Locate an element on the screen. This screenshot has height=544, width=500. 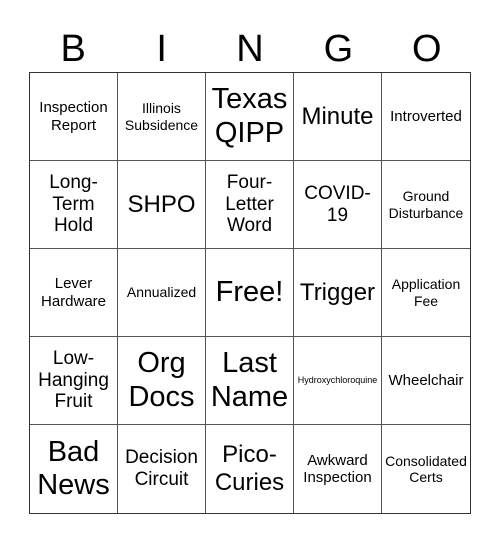
bingo-cell-text: Four- Letter Word is located at coordinates (249, 204).